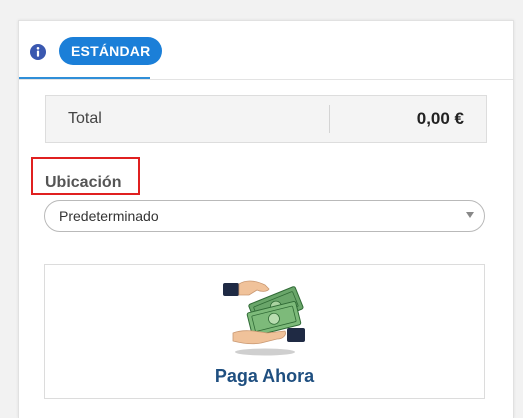  I want to click on location-label: Ubicación, so click(83, 182).